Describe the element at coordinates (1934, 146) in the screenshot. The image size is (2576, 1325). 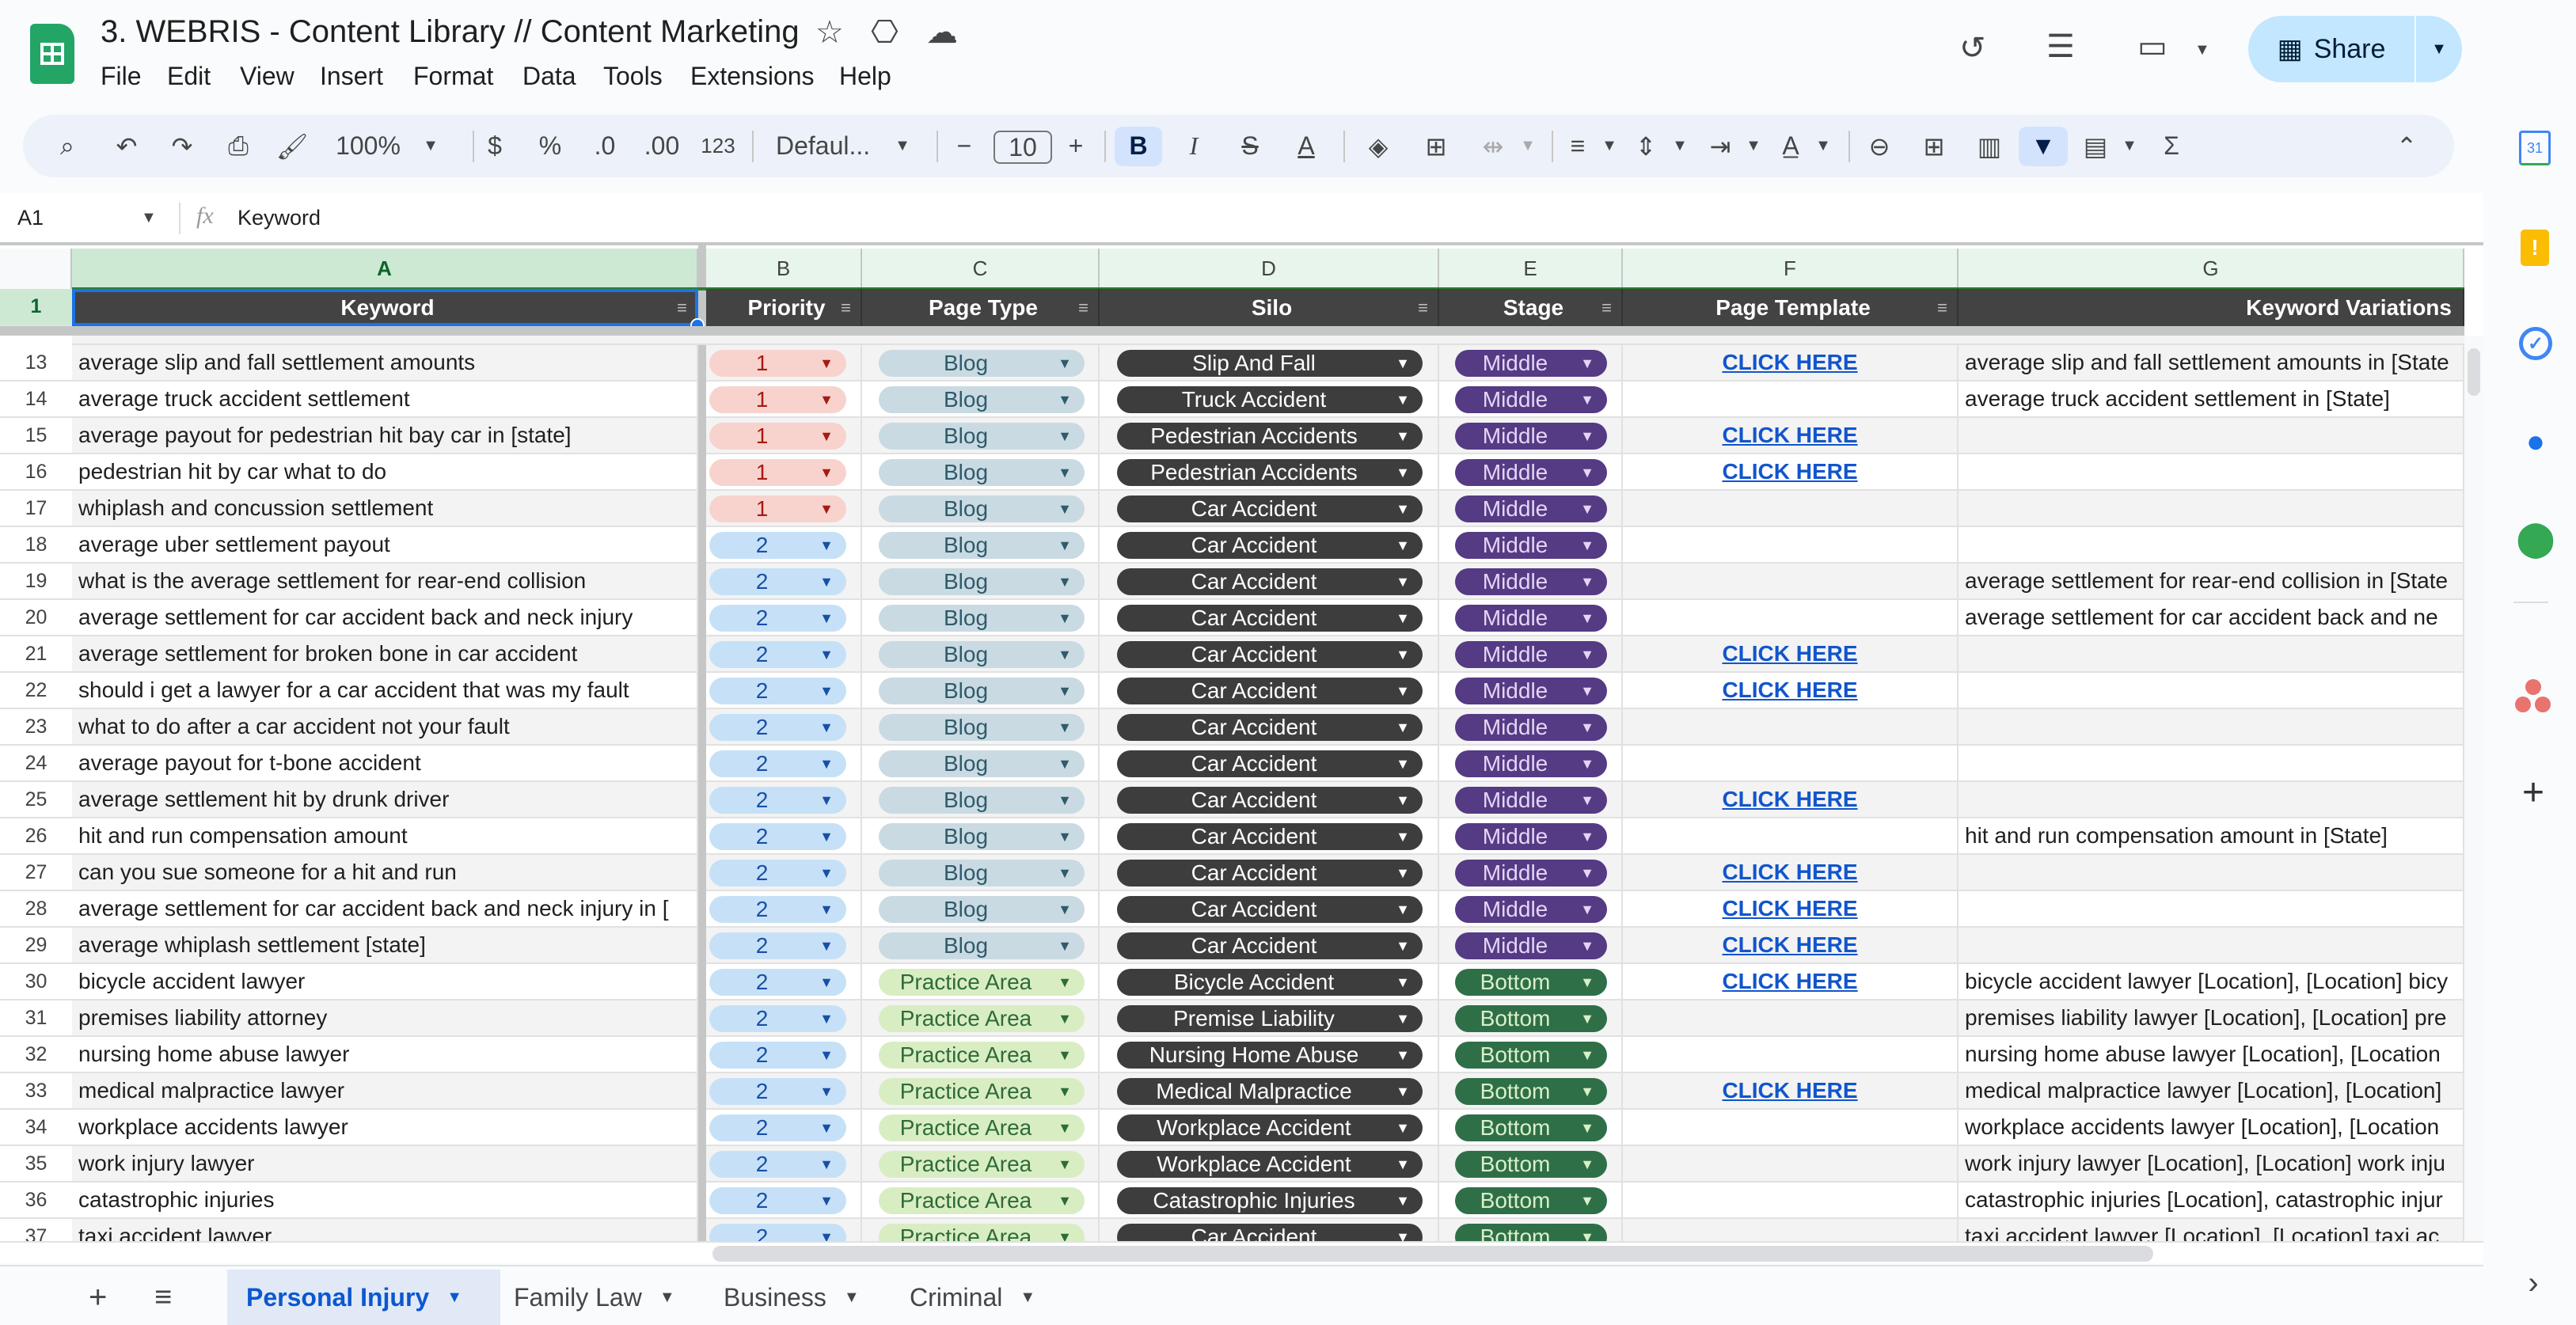
I see `insert-comment-icon: ⊞` at that location.